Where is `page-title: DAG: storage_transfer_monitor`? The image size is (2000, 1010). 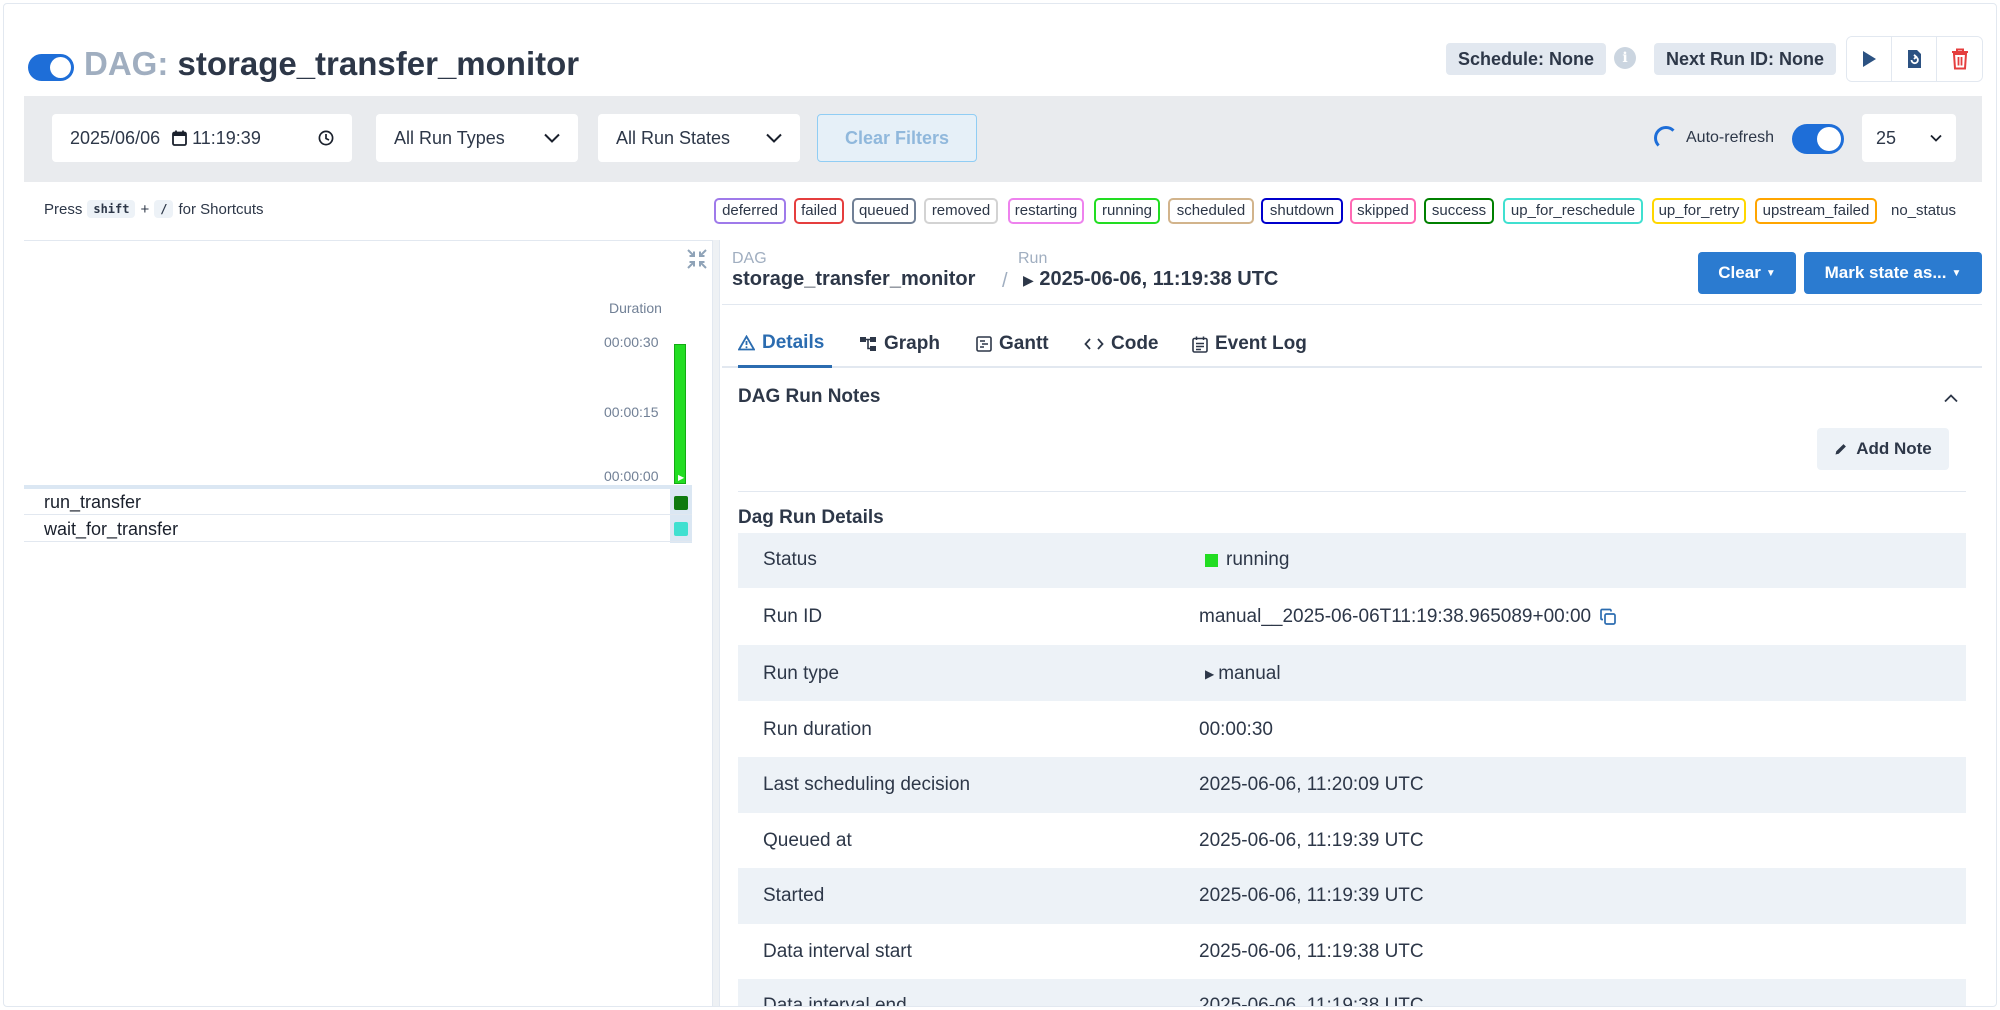 page-title: DAG: storage_transfer_monitor is located at coordinates (331, 64).